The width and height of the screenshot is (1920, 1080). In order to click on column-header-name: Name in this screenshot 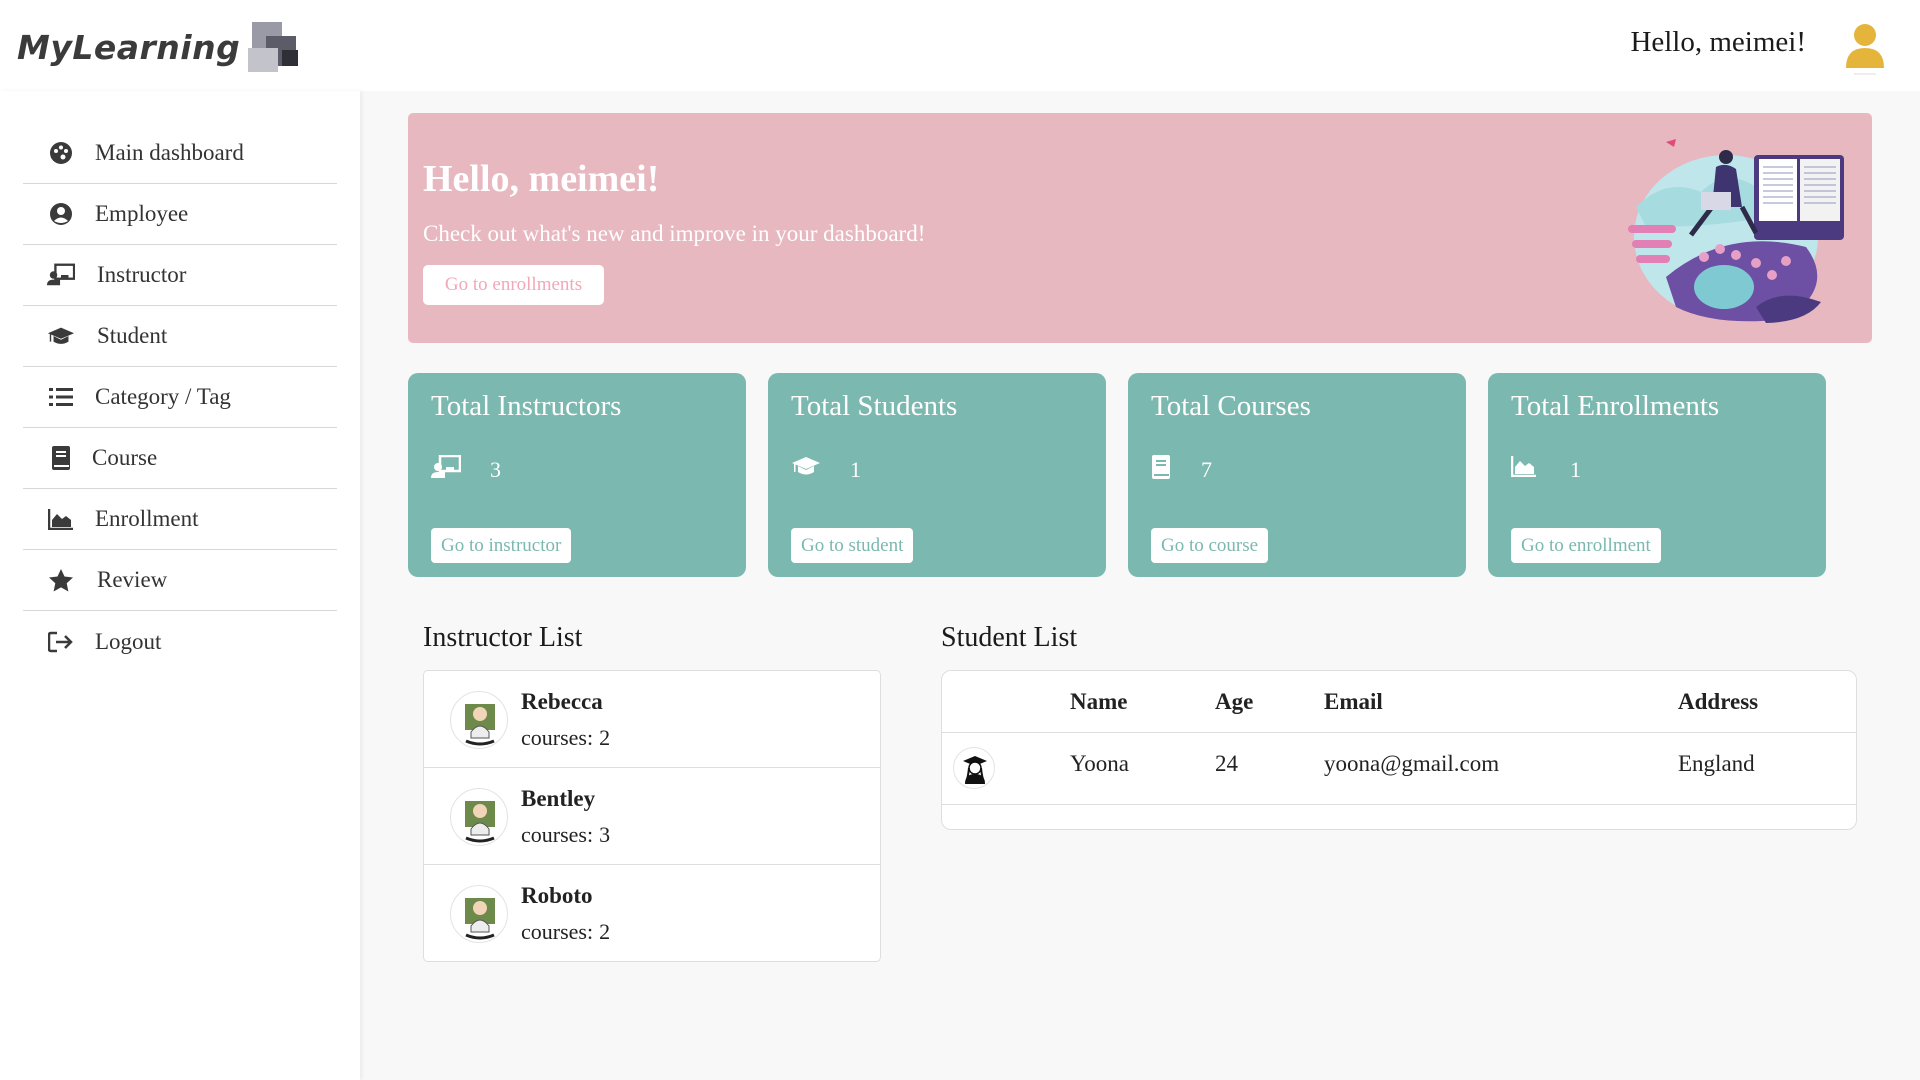, I will do `click(1099, 701)`.